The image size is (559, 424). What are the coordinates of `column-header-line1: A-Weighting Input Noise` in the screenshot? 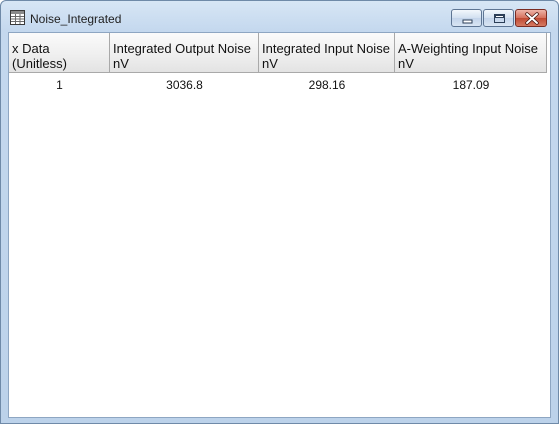 It's located at (468, 48).